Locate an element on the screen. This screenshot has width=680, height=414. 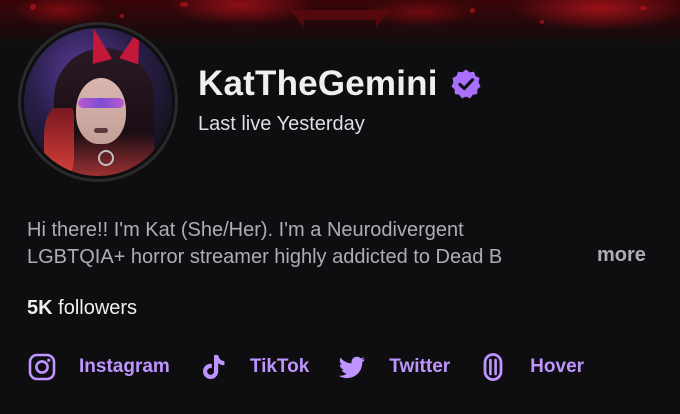
social-link-hover: Hover is located at coordinates (531, 367).